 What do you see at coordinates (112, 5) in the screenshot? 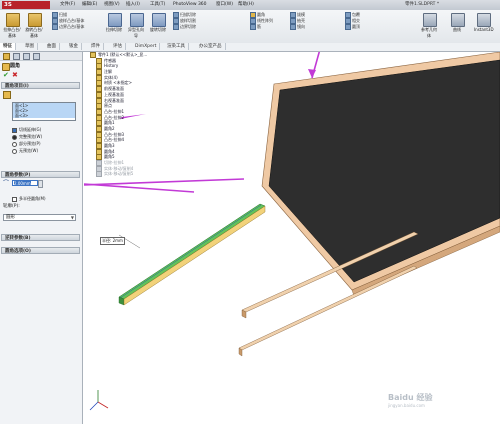
I see `menu-view: 视图(V)` at bounding box center [112, 5].